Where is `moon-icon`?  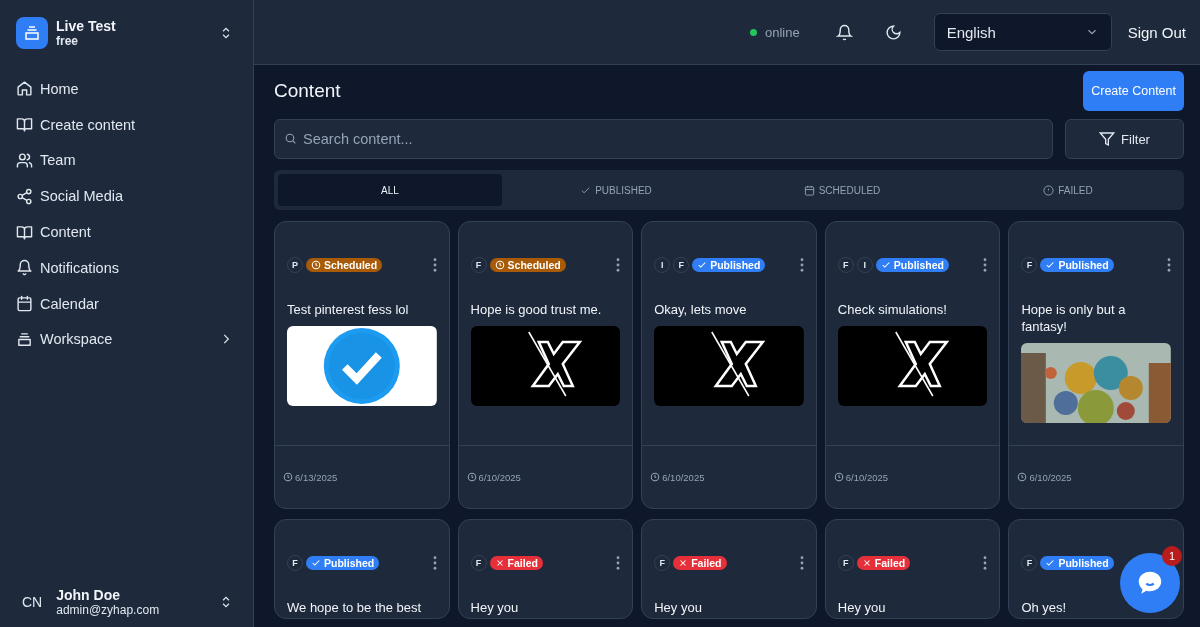
moon-icon is located at coordinates (893, 32).